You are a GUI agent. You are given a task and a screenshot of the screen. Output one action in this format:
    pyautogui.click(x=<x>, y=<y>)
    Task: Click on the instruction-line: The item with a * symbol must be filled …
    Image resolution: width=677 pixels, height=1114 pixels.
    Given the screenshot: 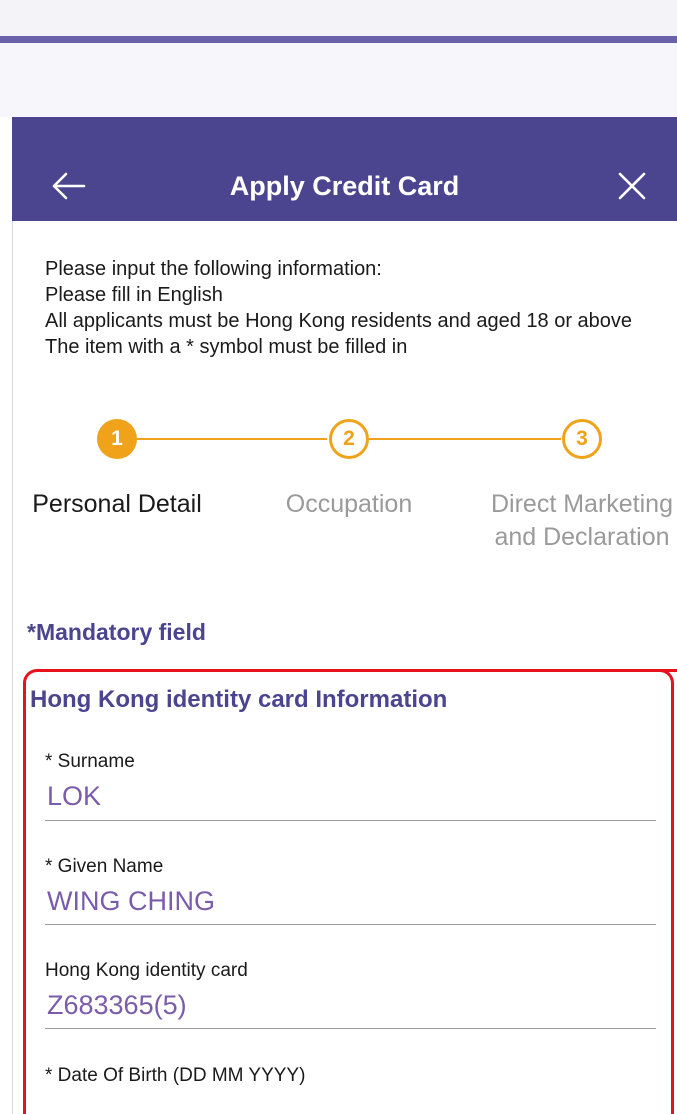 What is the action you would take?
    pyautogui.click(x=226, y=347)
    